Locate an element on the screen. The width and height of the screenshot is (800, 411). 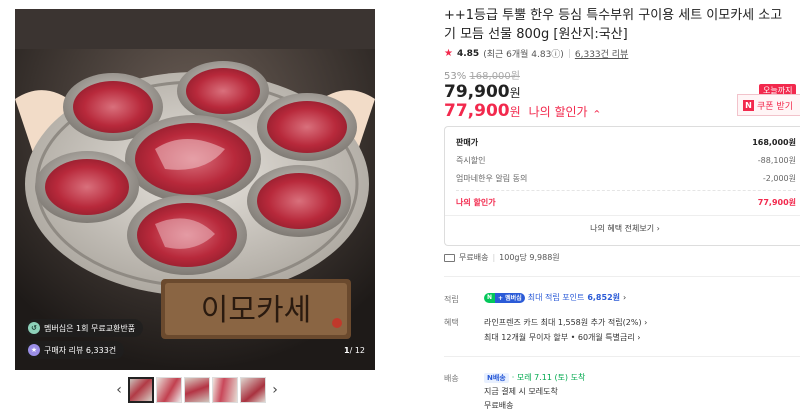
unit-price: 100g당 9,988원 is located at coordinates (529, 257).